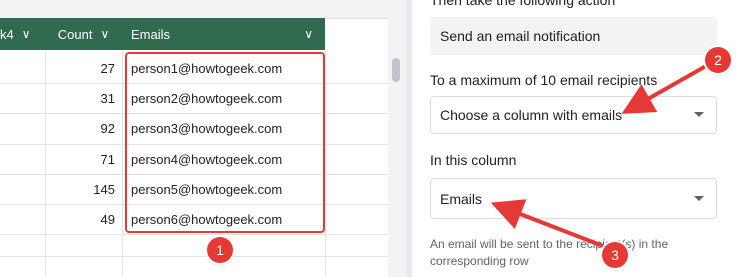 This screenshot has width=750, height=277. Describe the element at coordinates (573, 198) in the screenshot. I see `column-select: Emails` at that location.